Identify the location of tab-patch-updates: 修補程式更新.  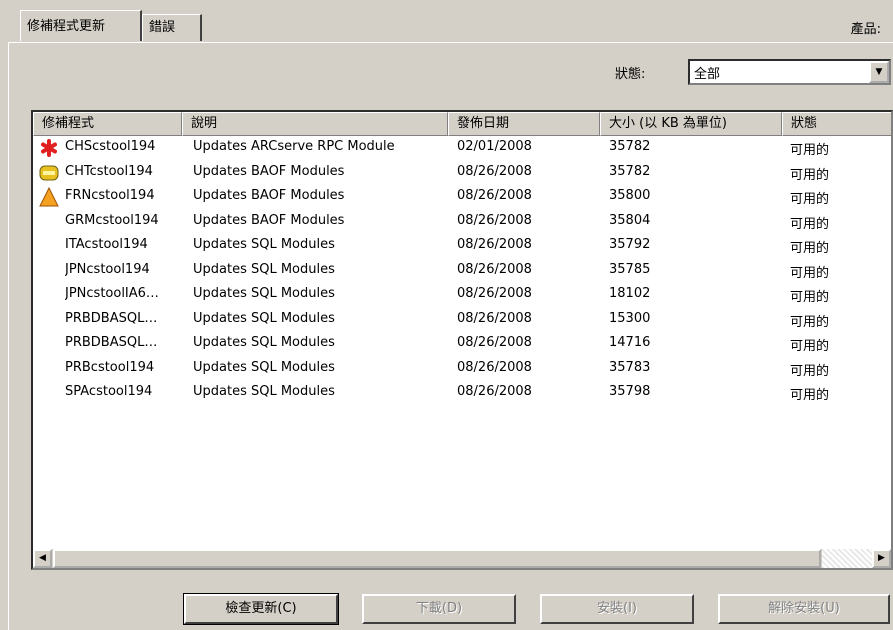
(81, 25).